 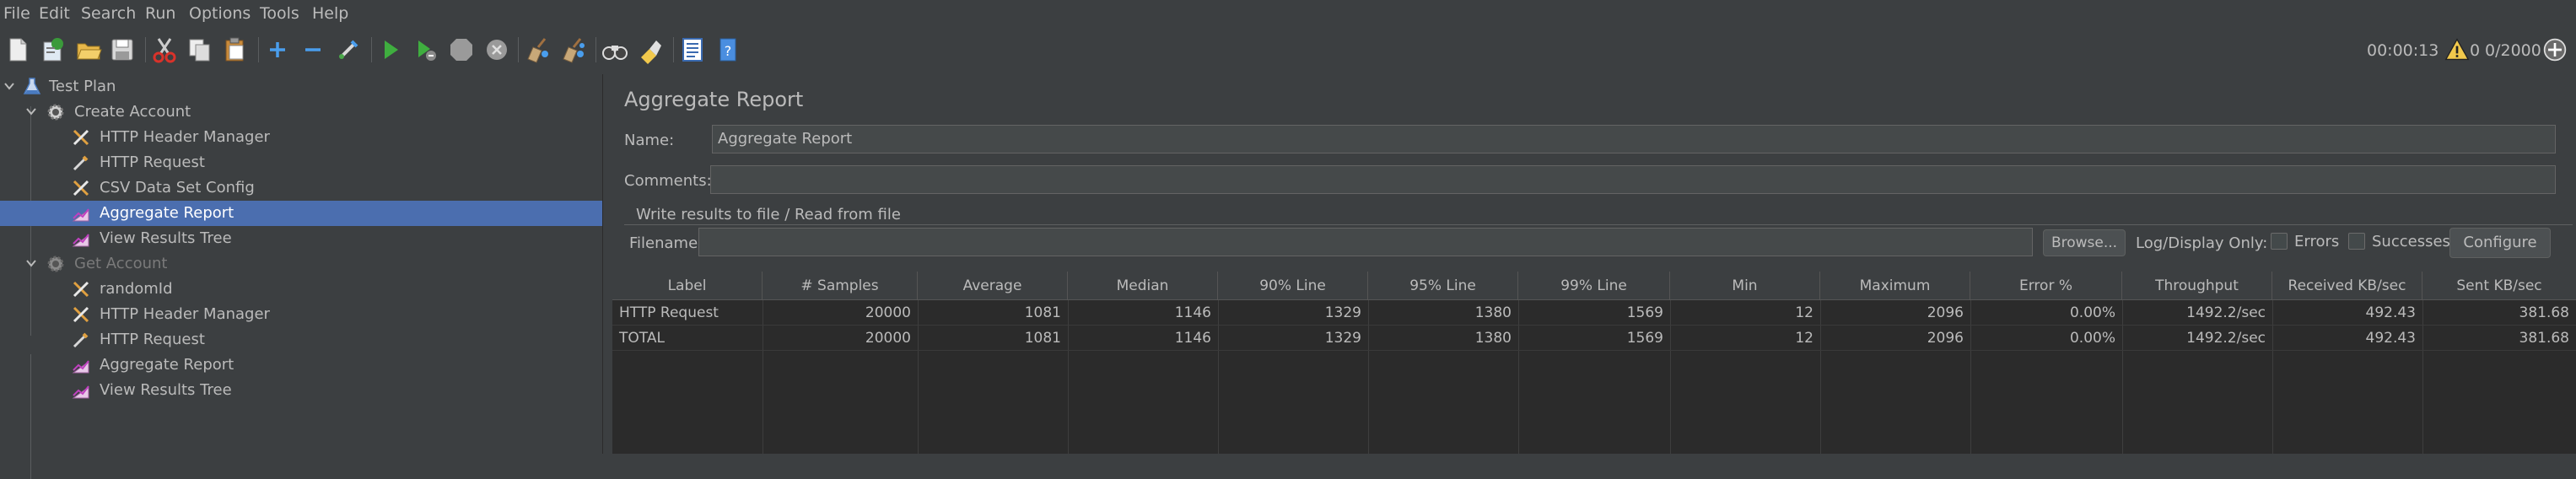 What do you see at coordinates (1745, 286) in the screenshot?
I see `column-header: Min` at bounding box center [1745, 286].